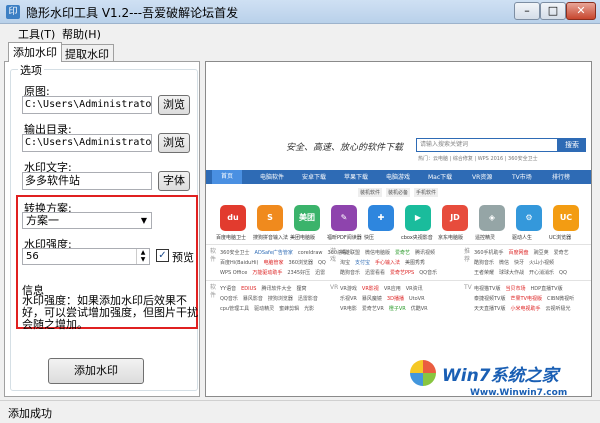 The width and height of the screenshot is (600, 423). I want to click on preview-subtab: 手机软件, so click(426, 192).